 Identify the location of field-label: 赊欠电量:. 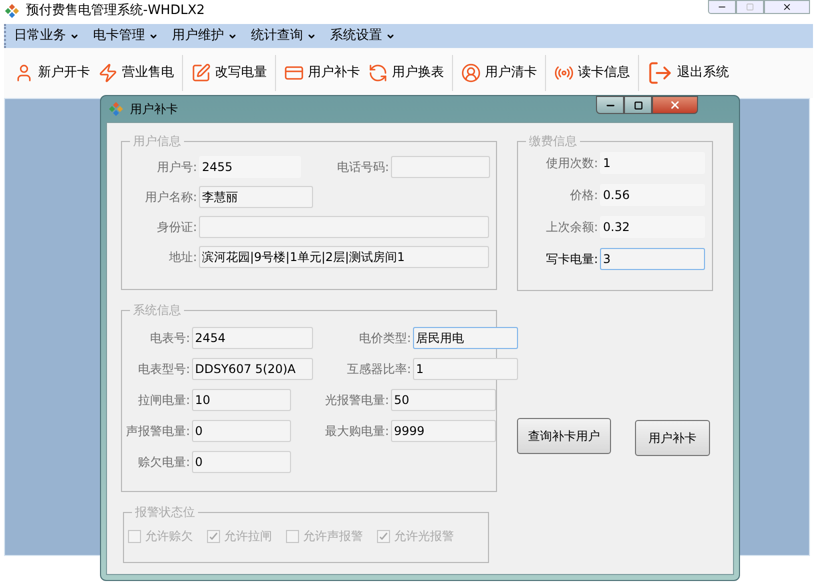
(163, 462).